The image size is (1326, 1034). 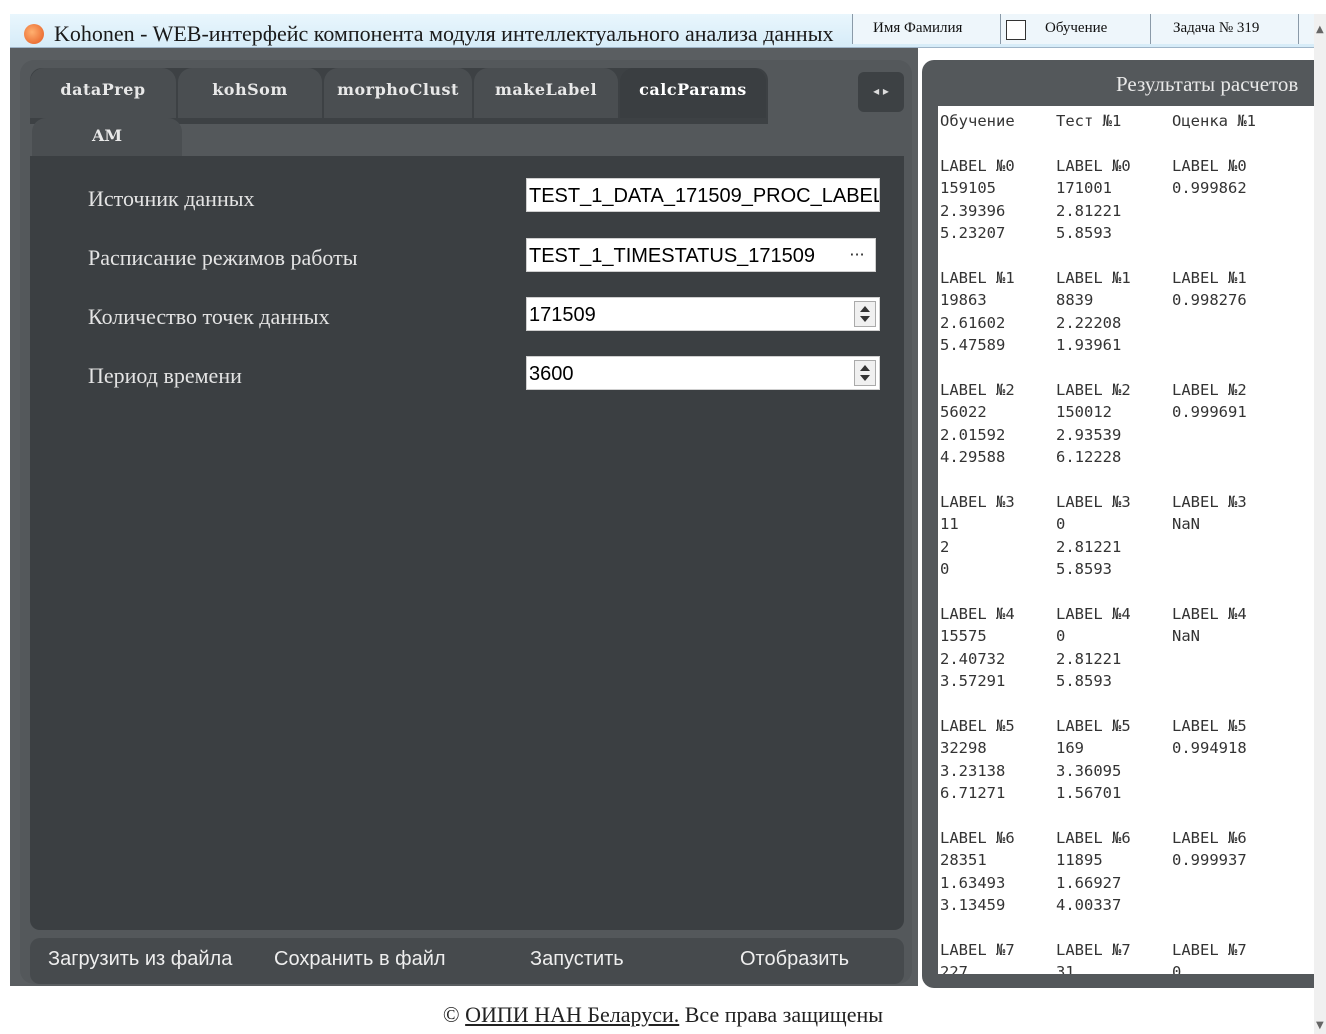 I want to click on schedule-field: TEST_1_TIMESTATUS_171509, so click(x=701, y=255).